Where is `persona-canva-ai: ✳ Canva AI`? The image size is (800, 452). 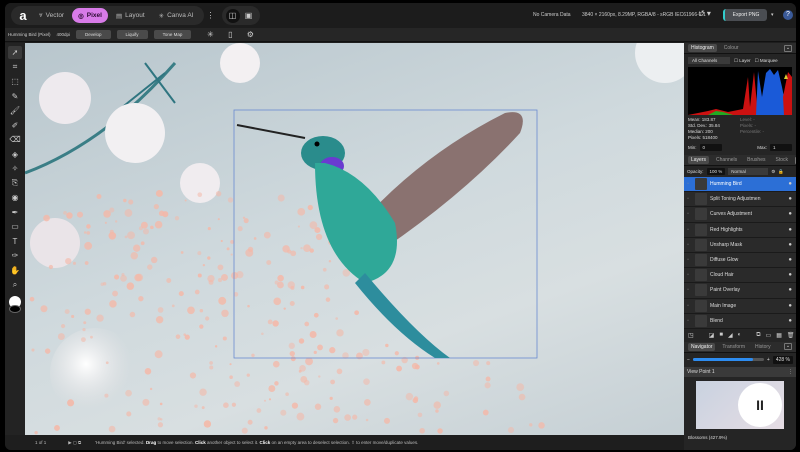
persona-canva-ai: ✳ Canva AI is located at coordinates (176, 15).